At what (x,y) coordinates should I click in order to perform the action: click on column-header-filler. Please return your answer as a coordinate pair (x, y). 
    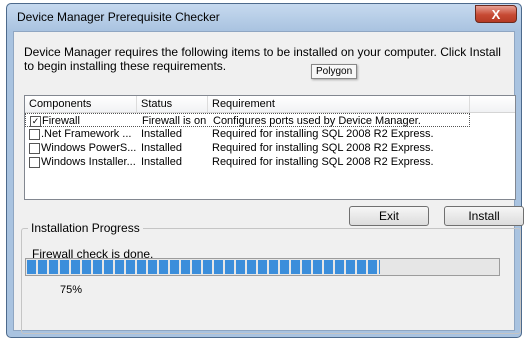
    Looking at the image, I should click on (492, 104).